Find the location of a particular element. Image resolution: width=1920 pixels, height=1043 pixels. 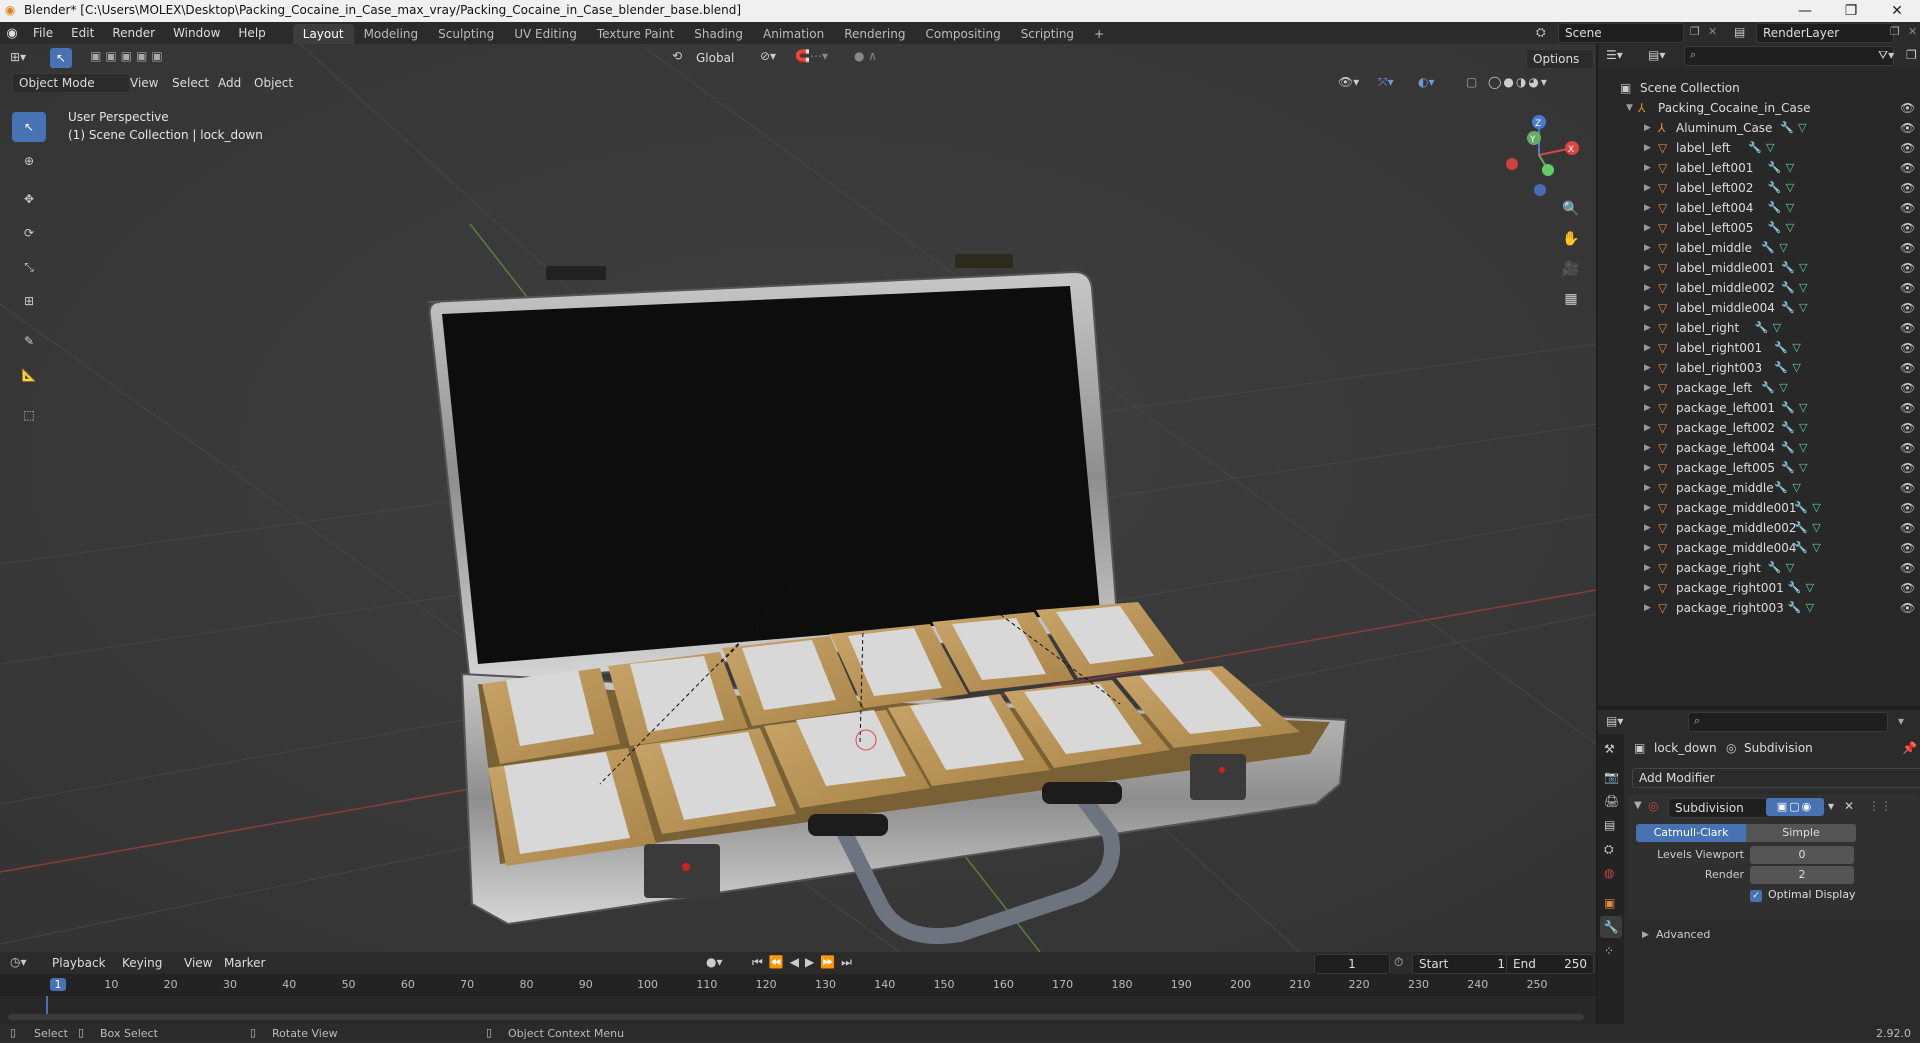

timeline-menu-keying: Keying is located at coordinates (142, 963).